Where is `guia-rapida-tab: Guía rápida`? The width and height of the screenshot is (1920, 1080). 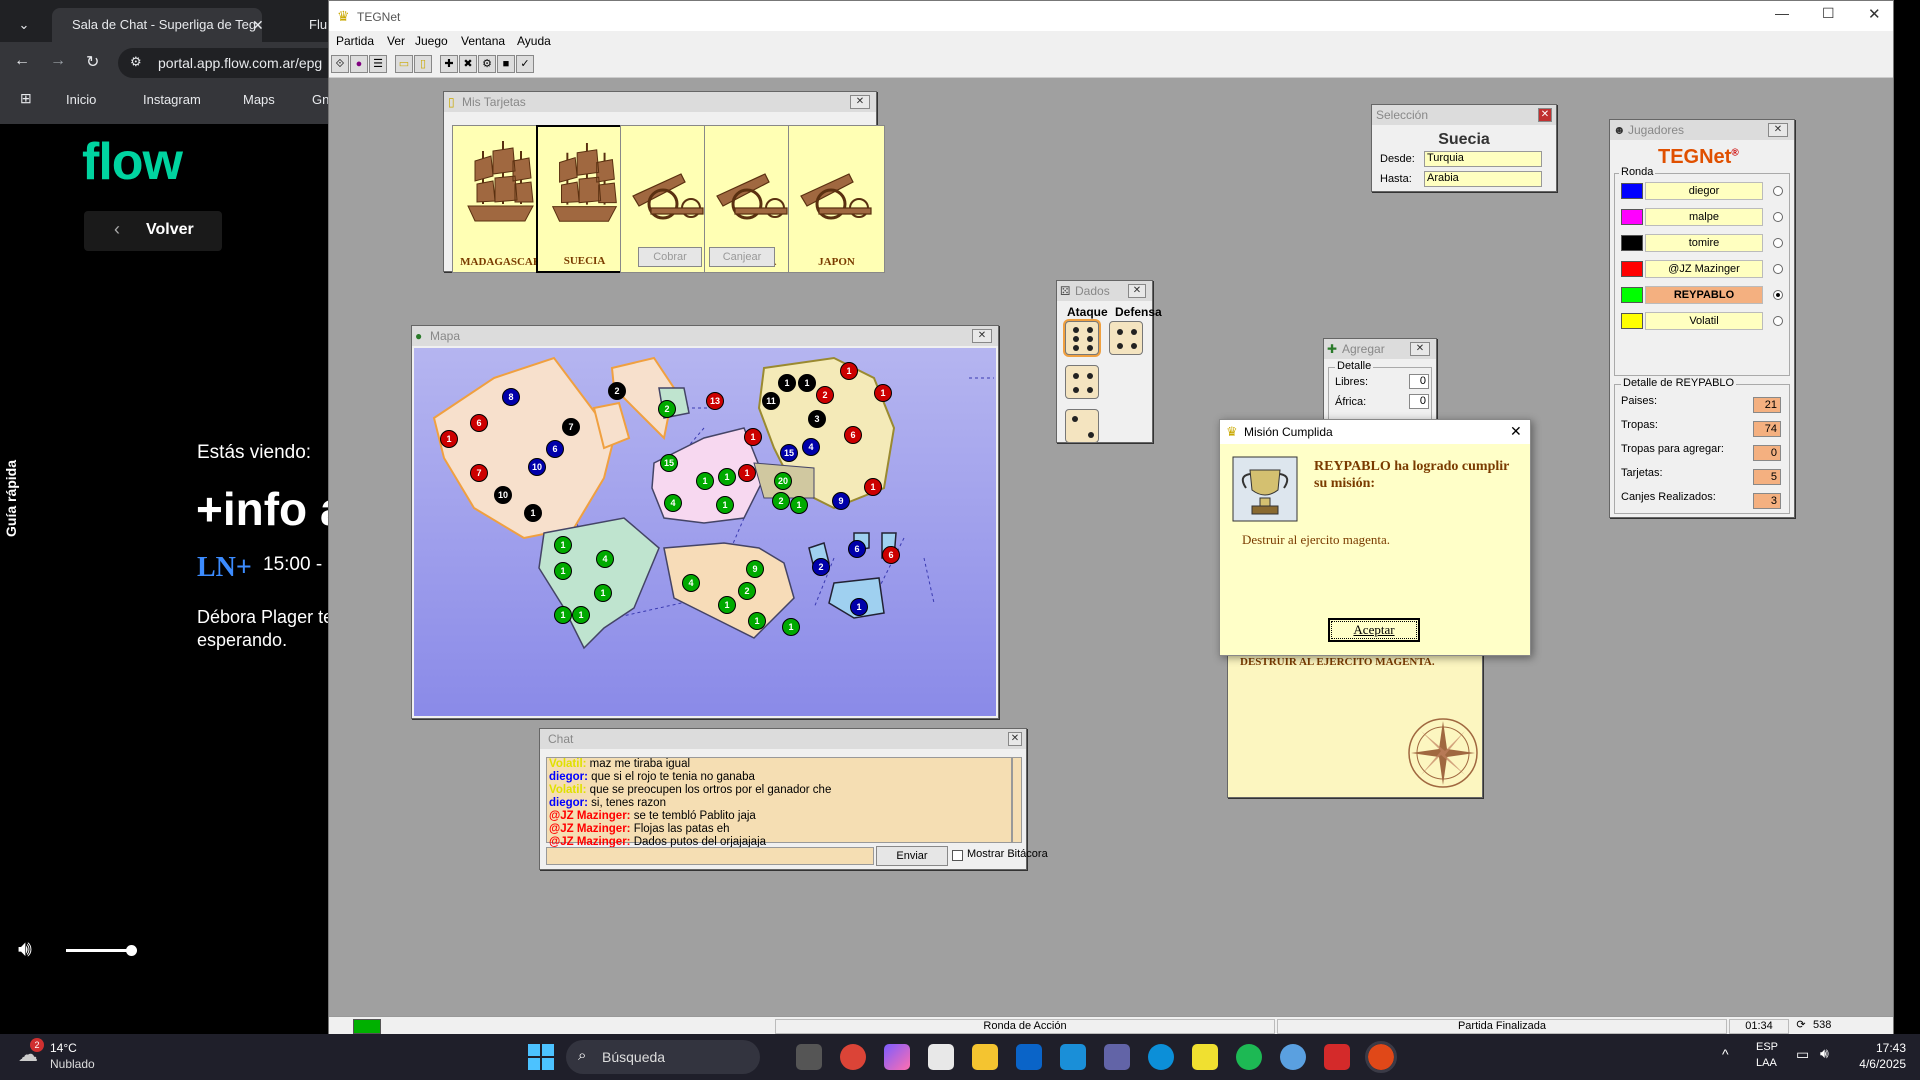 guia-rapida-tab: Guía rápida is located at coordinates (18, 498).